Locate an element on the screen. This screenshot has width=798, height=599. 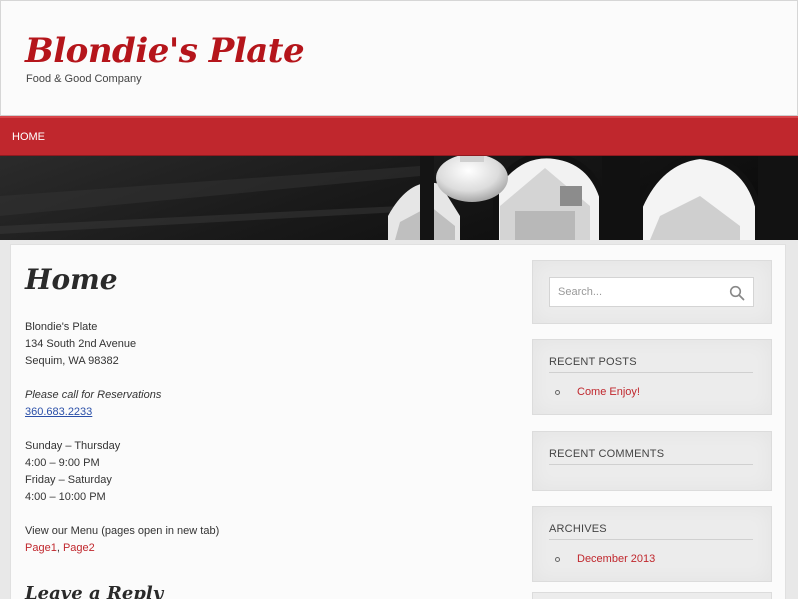
archive-item: December 2013 is located at coordinates (602, 559).